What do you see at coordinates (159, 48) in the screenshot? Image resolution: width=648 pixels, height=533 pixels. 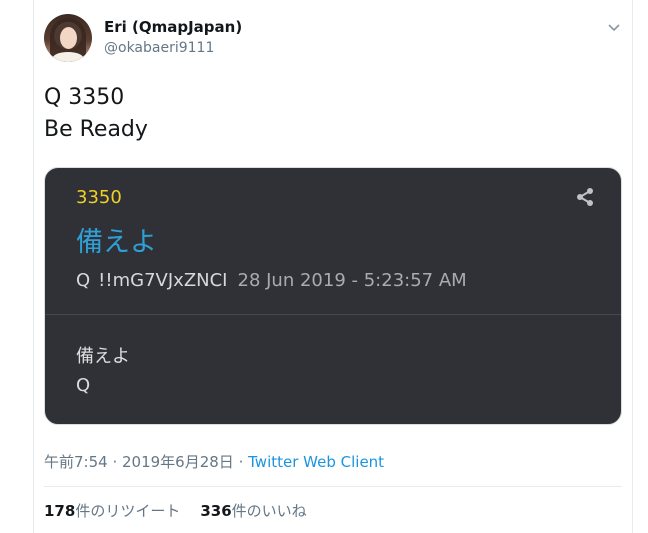 I see `user-handle: @okabaeri9111` at bounding box center [159, 48].